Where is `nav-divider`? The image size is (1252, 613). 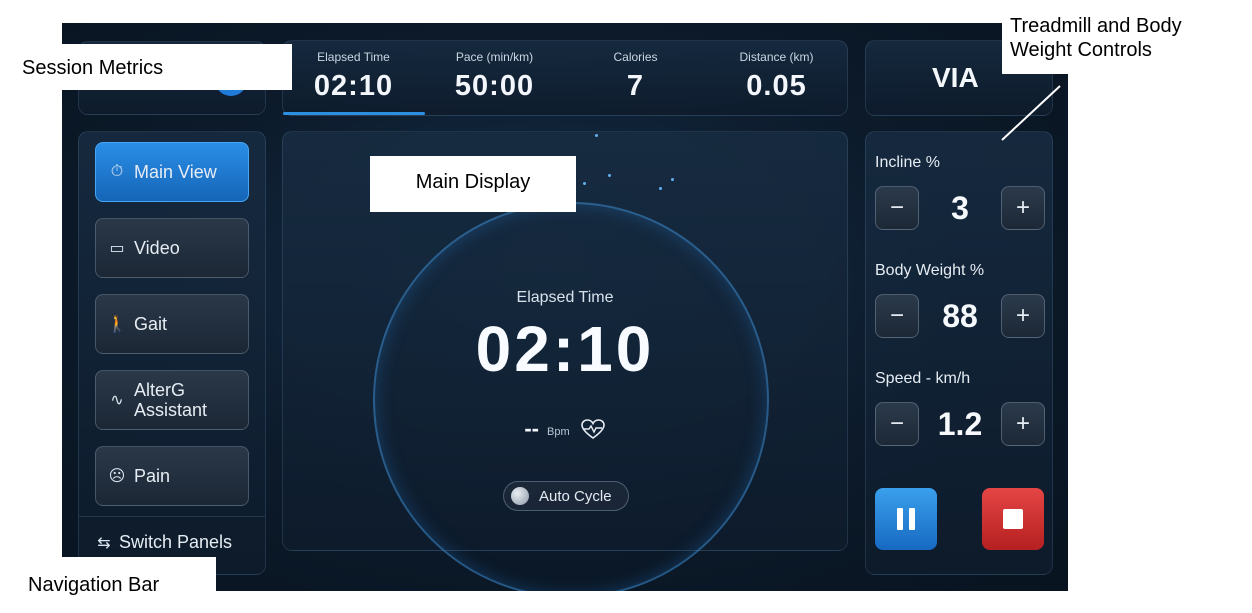
nav-divider is located at coordinates (172, 516).